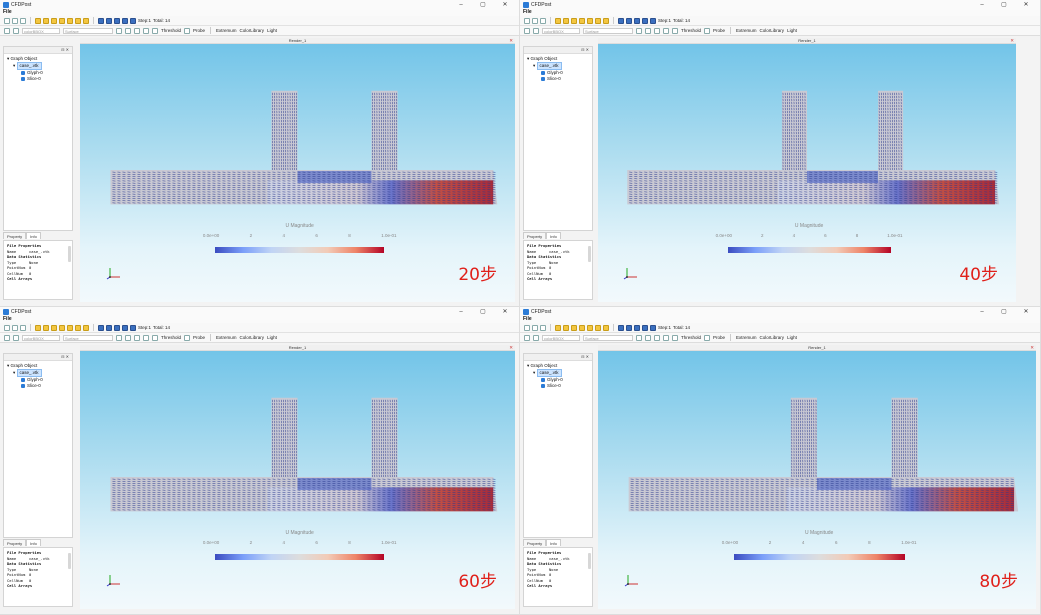  I want to click on calculator-icon, so click(86, 327).